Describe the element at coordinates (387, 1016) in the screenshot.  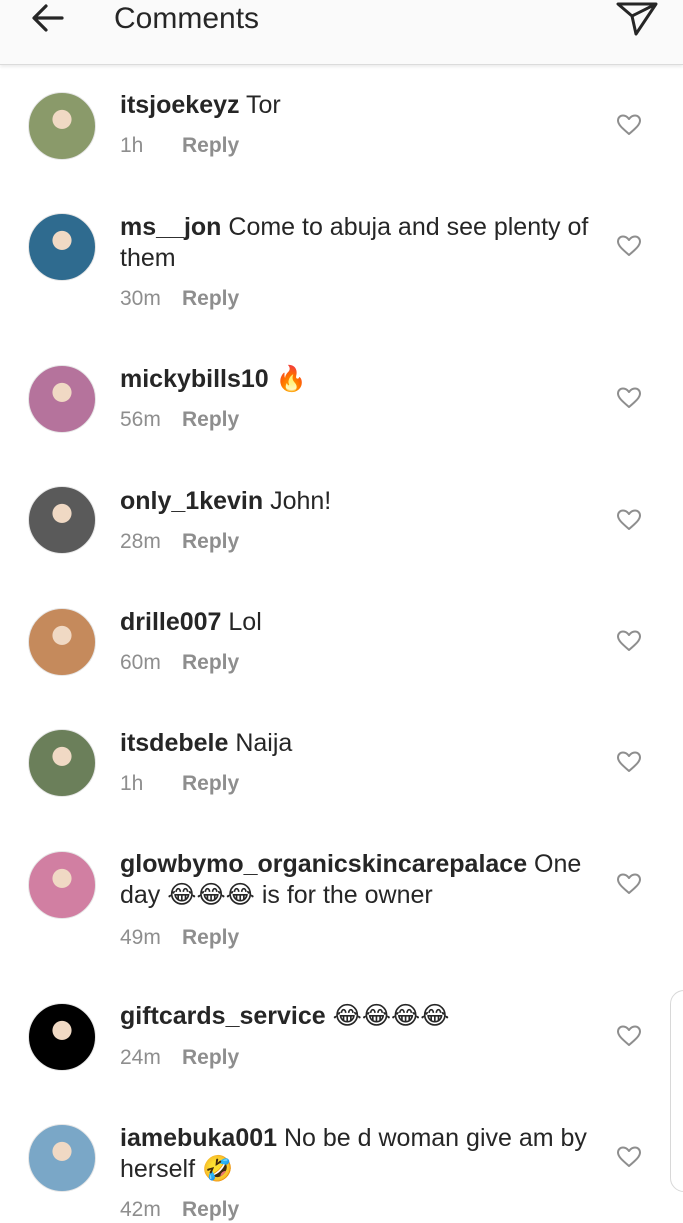
I see `comment-body: 😂😂😂😂` at that location.